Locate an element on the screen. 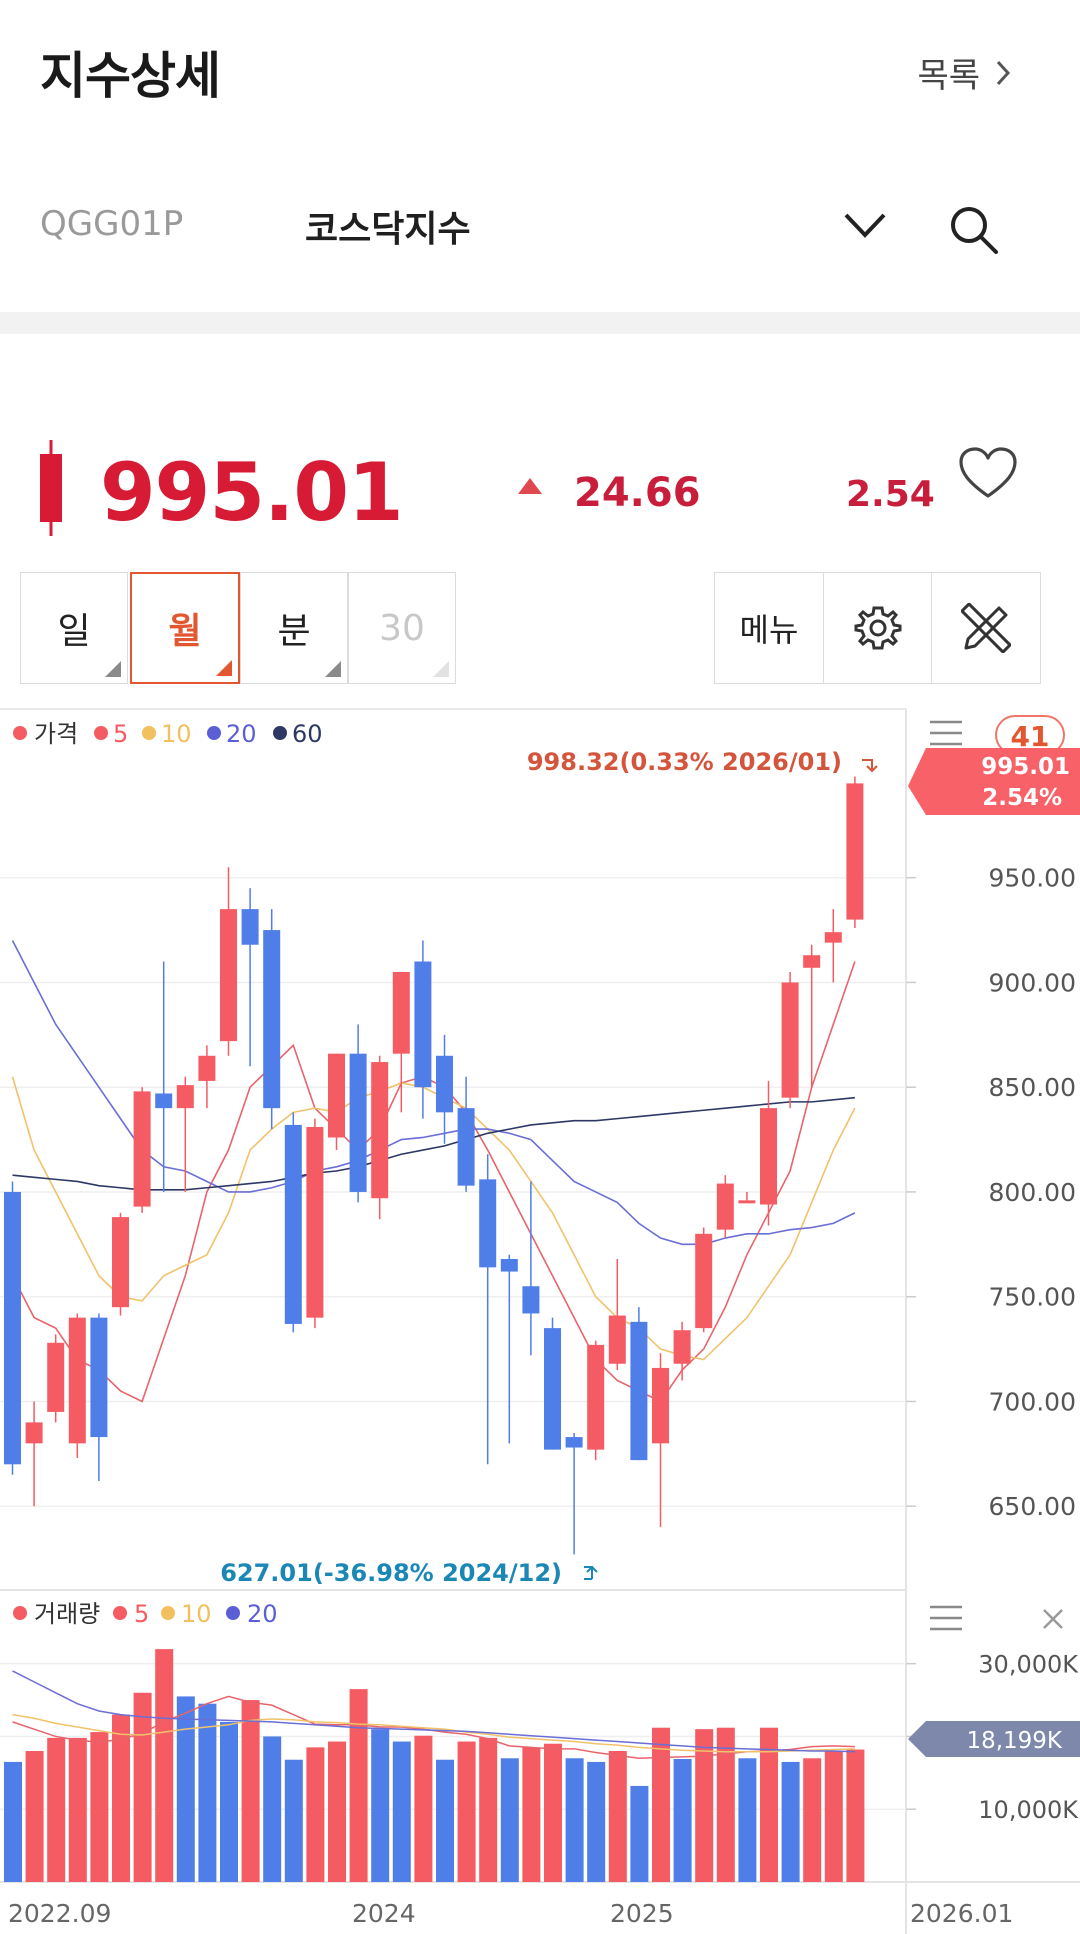 Image resolution: width=1080 pixels, height=1934 pixels. heart-icon is located at coordinates (988, 473).